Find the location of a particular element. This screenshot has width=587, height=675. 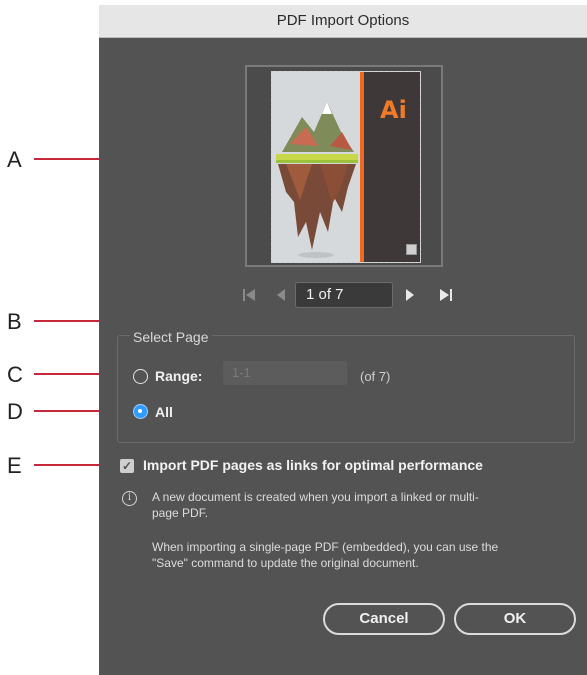

cancel-button: Cancel is located at coordinates (384, 619).